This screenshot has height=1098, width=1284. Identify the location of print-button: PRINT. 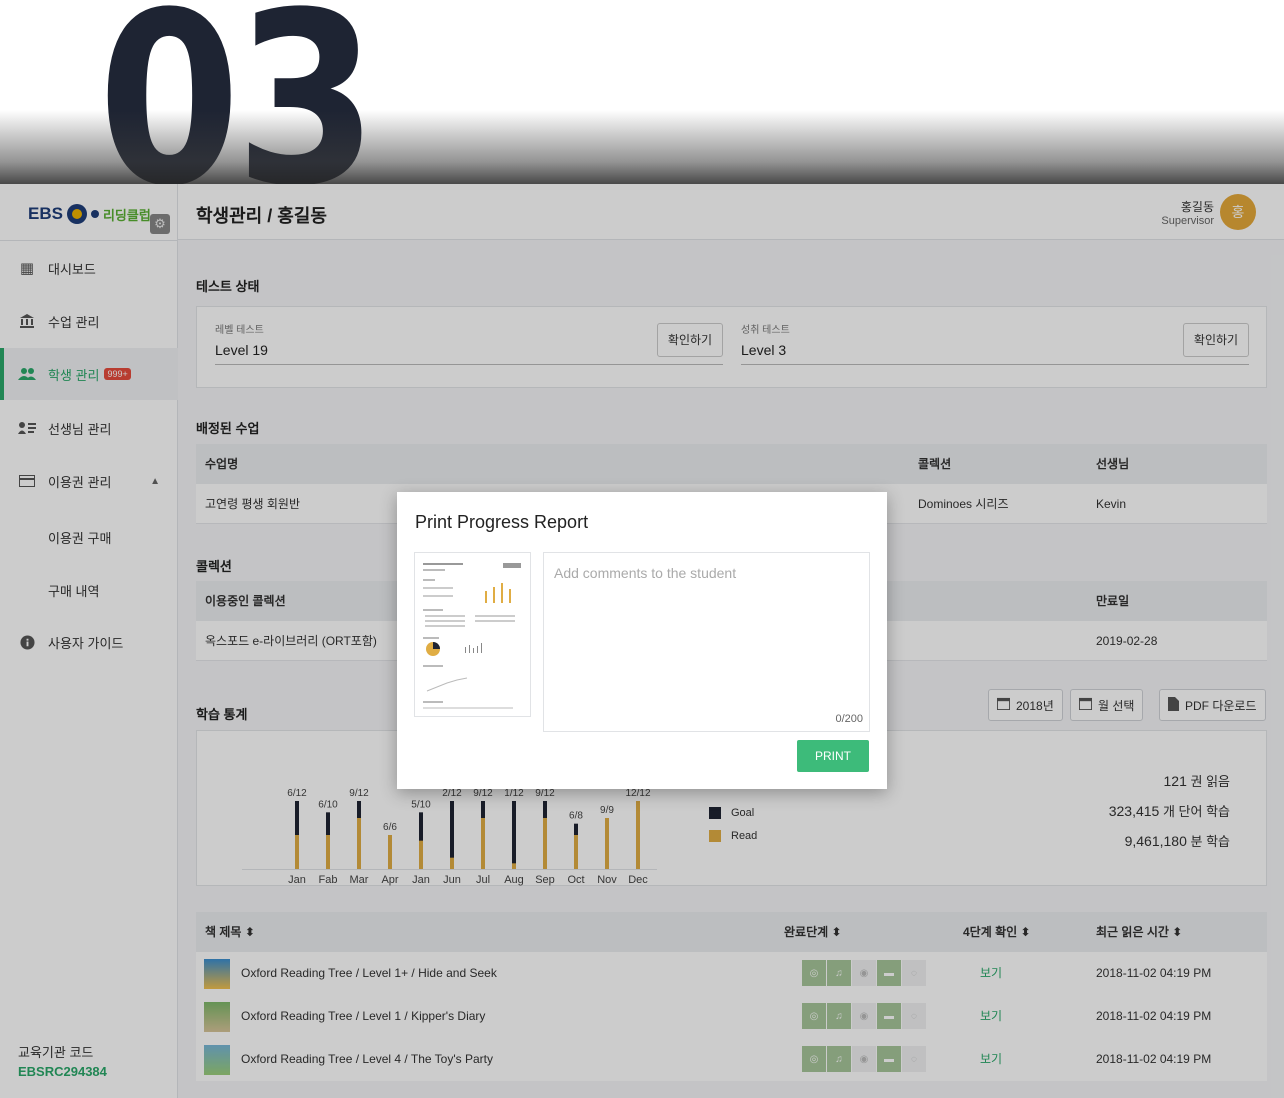
(833, 756).